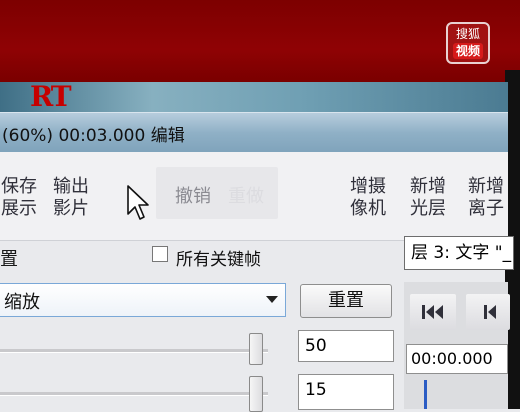  I want to click on mouse-cursor-icon, so click(138, 202).